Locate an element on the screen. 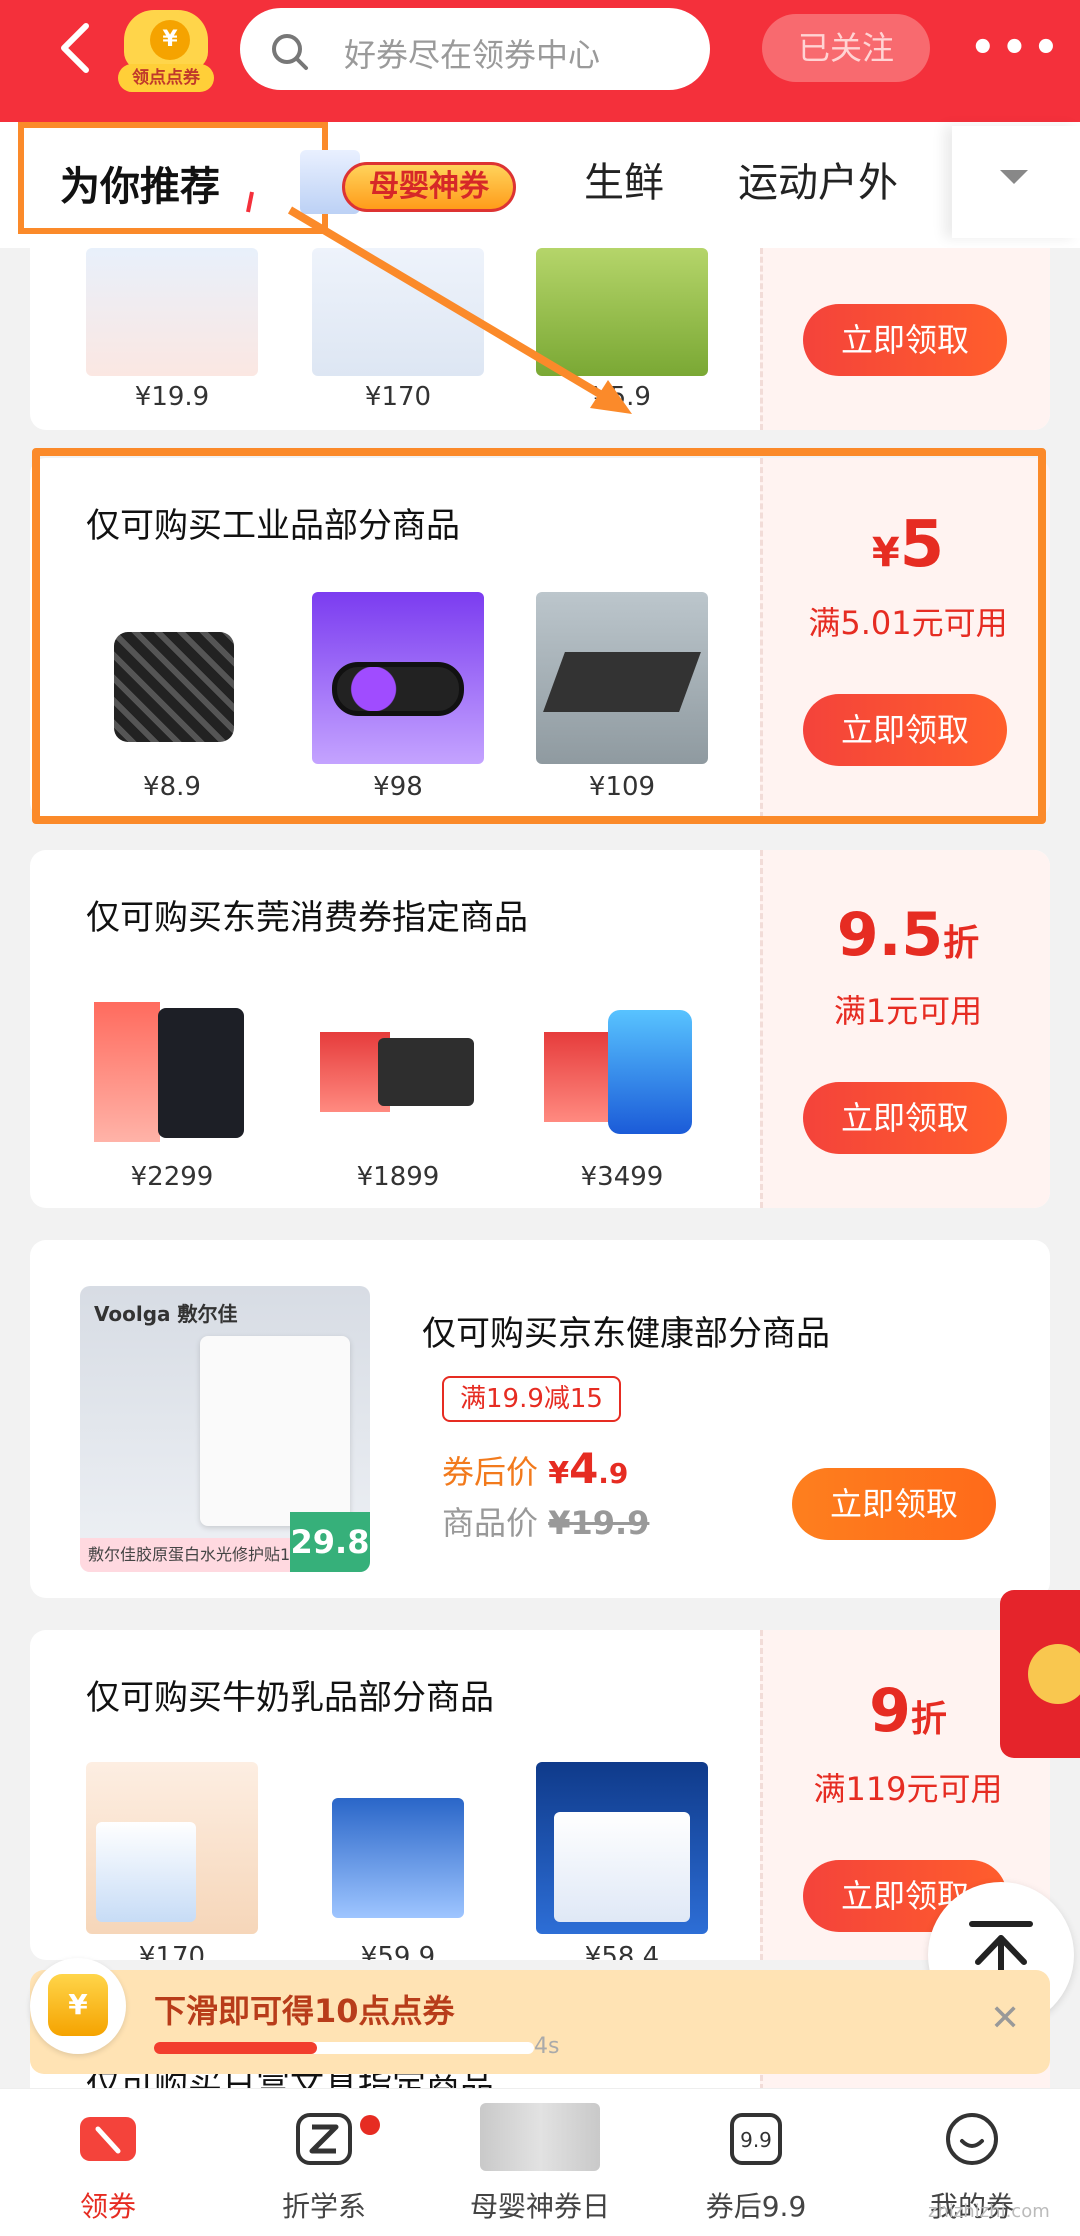  z-icon is located at coordinates (324, 2139).